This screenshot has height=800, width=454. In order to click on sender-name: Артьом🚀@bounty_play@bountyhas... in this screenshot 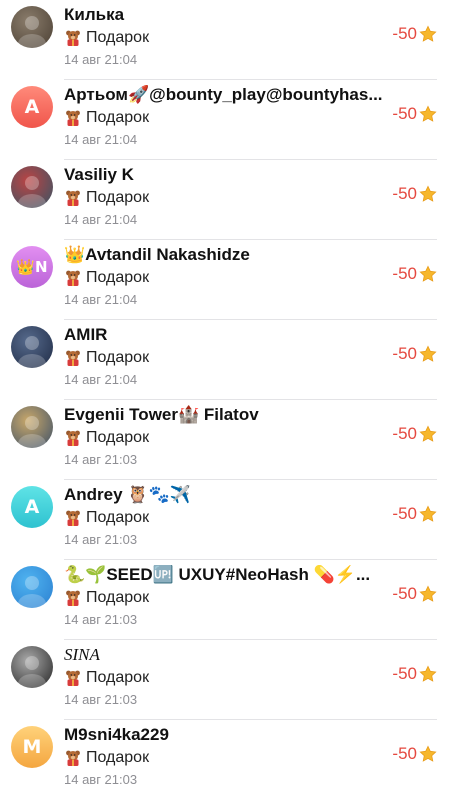, I will do `click(223, 94)`.